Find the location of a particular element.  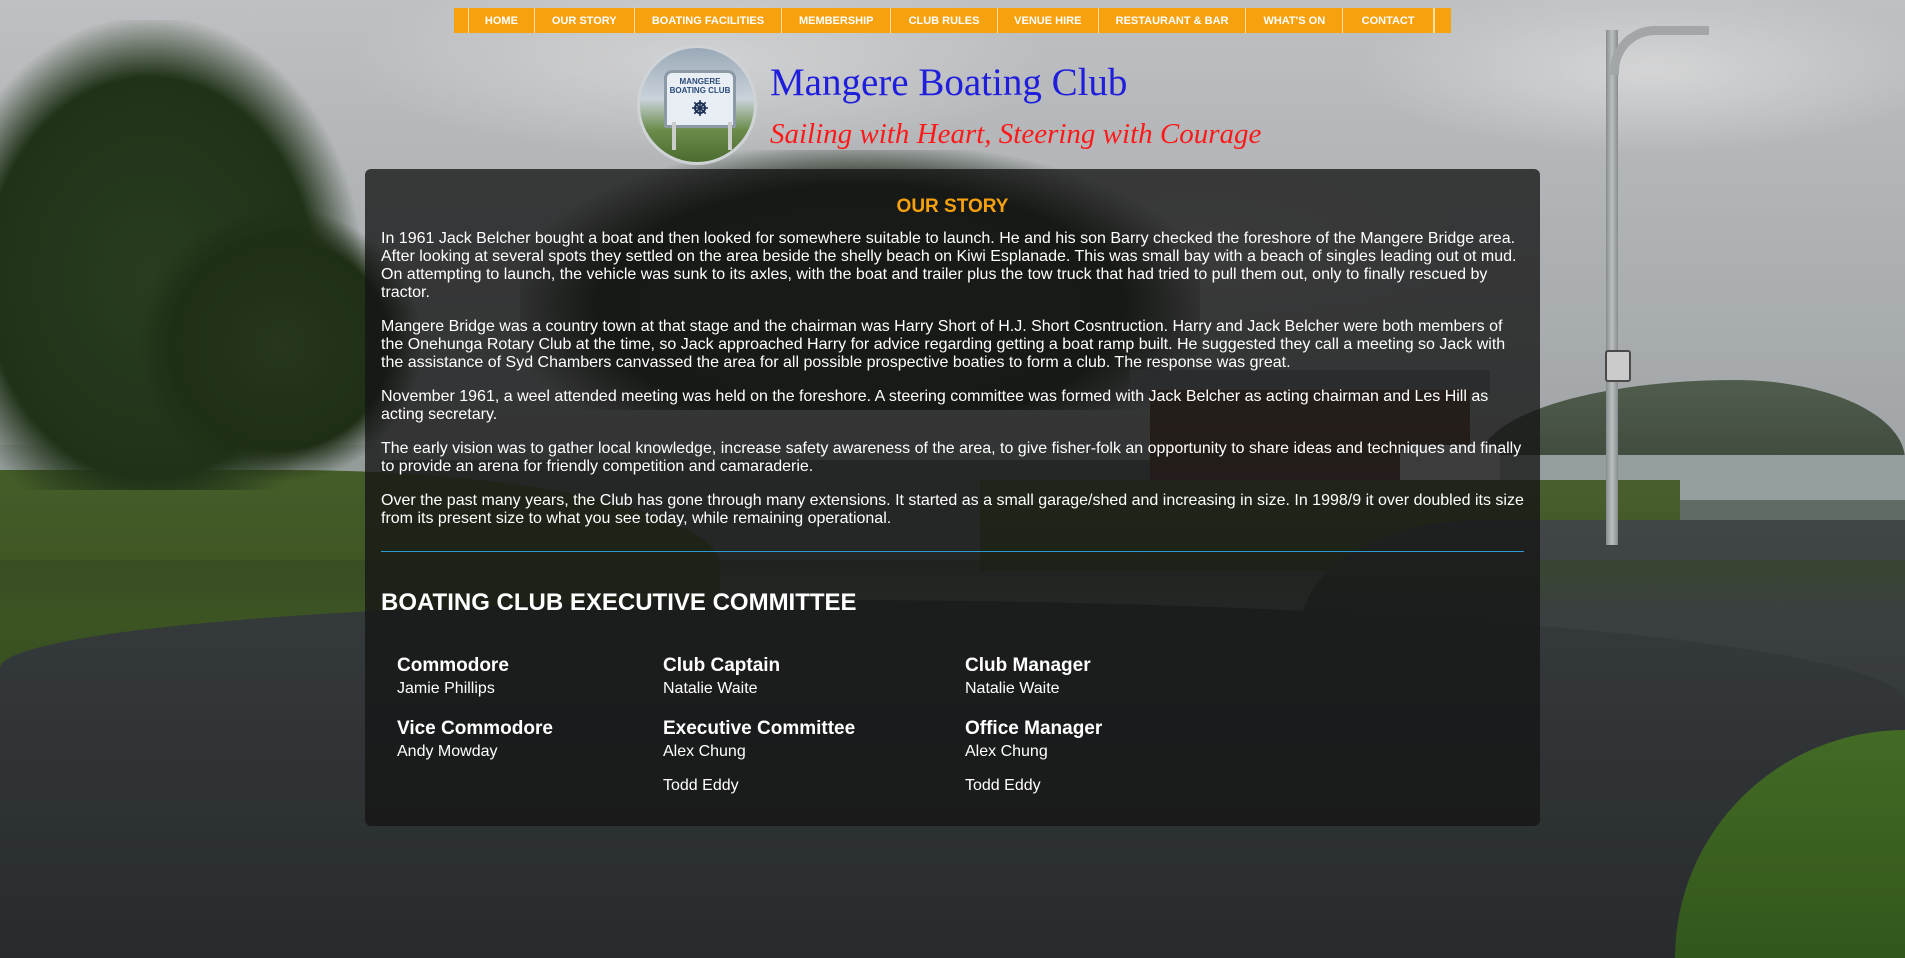

logo-text: MANGERE BOATING CLUB is located at coordinates (700, 86).